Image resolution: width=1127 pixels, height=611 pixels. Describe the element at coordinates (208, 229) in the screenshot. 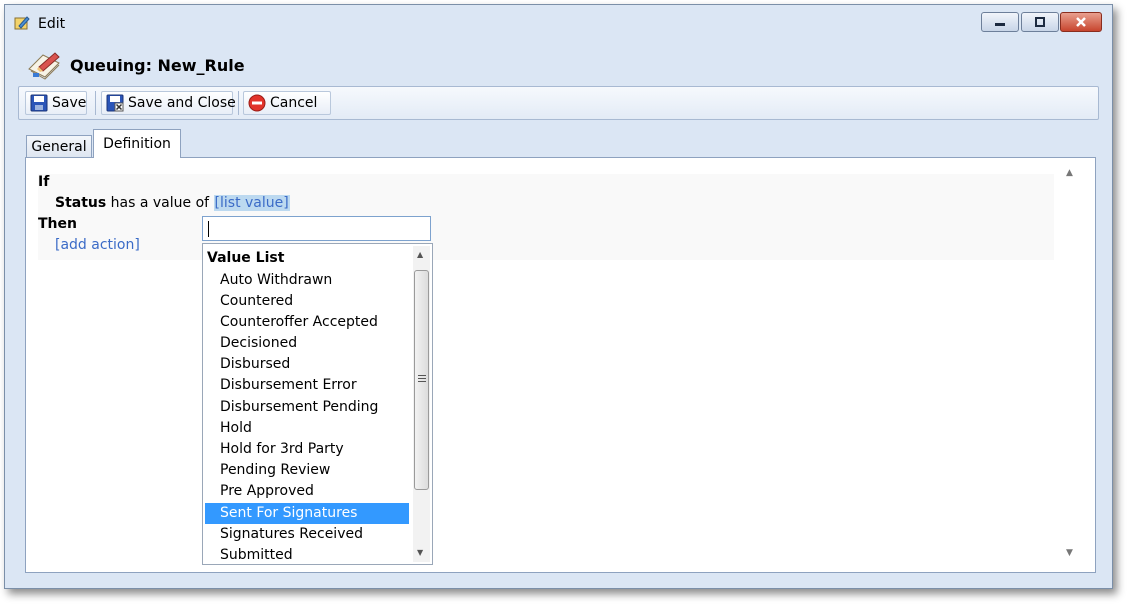

I see `text-caret` at that location.